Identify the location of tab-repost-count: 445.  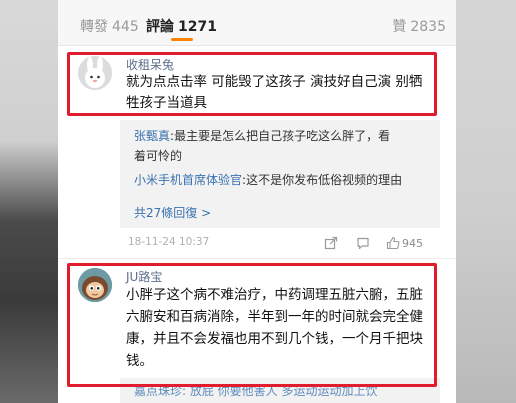
(125, 27).